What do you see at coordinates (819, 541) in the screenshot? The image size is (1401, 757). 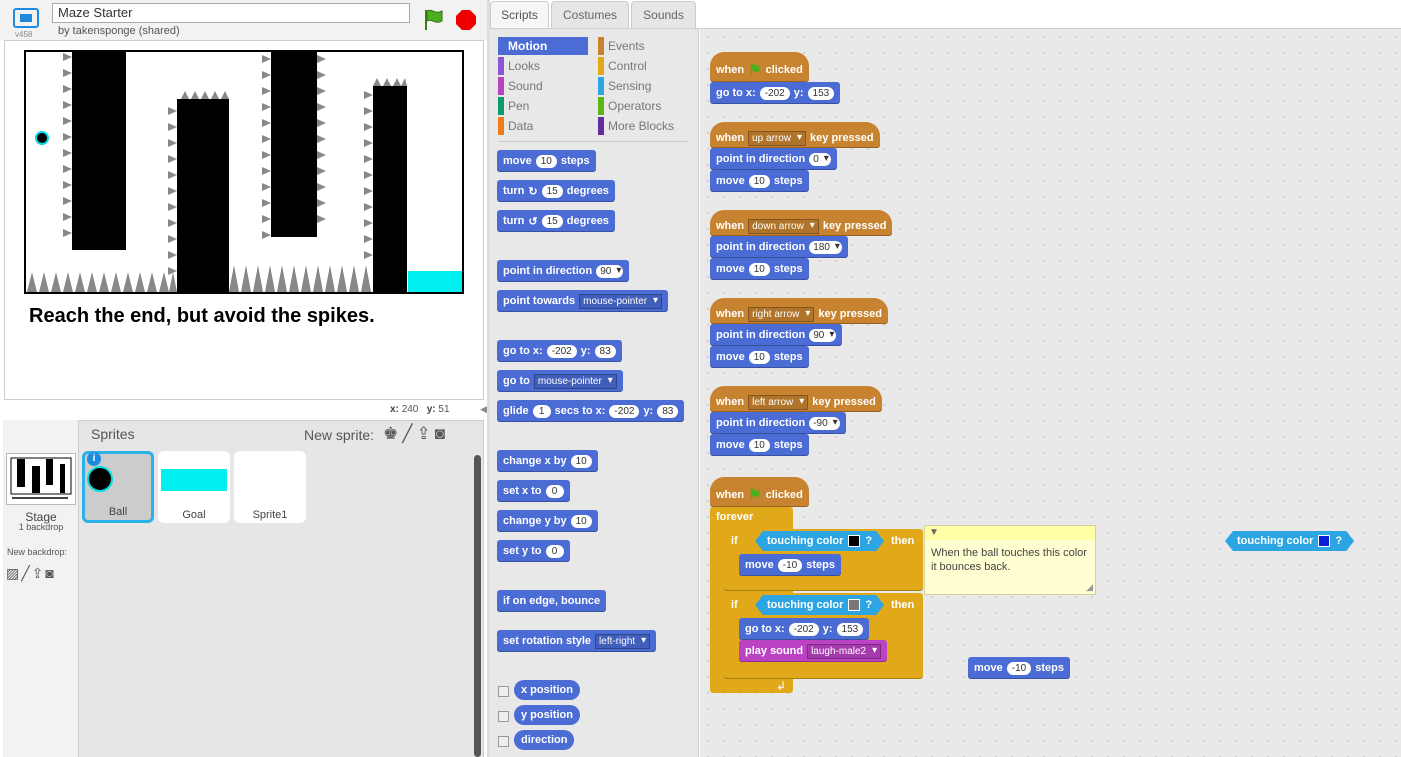 I see `touching-color-black: touching color?` at bounding box center [819, 541].